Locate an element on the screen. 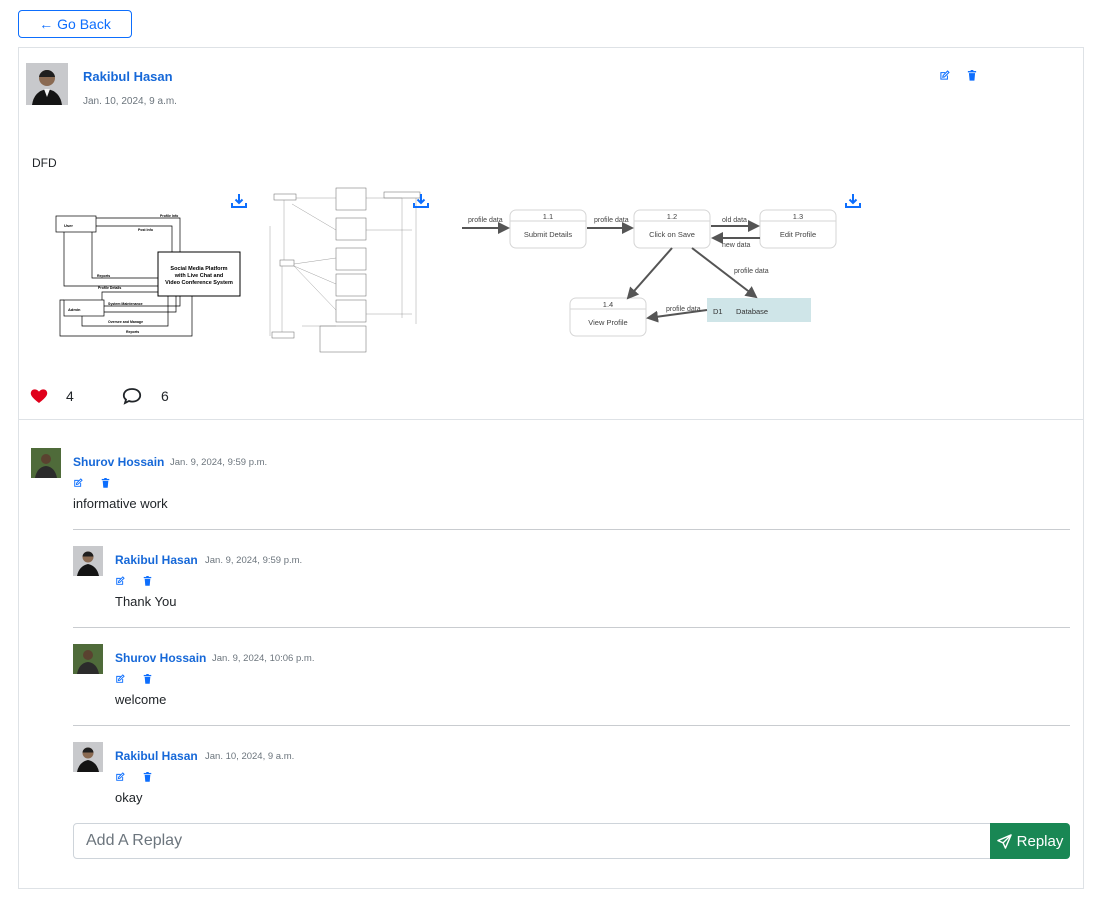 The image size is (1111, 905). post-date: Jan. 10, 2024, 9 a.m. is located at coordinates (130, 101).